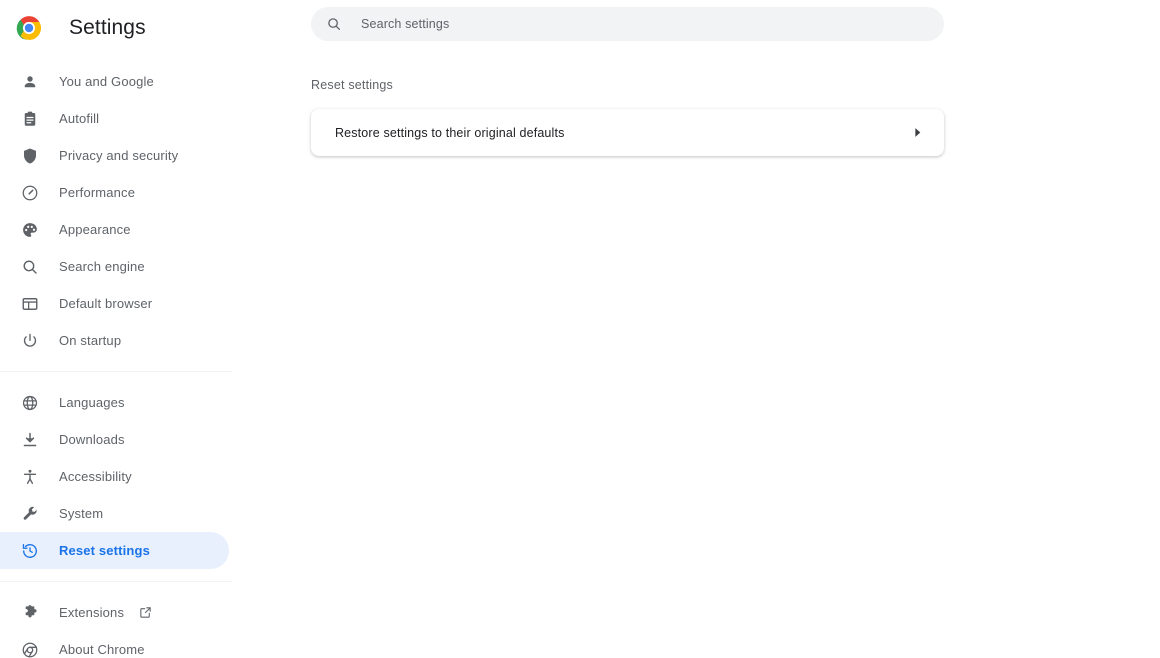 This screenshot has height=658, width=1160. What do you see at coordinates (30, 82) in the screenshot?
I see `person-icon` at bounding box center [30, 82].